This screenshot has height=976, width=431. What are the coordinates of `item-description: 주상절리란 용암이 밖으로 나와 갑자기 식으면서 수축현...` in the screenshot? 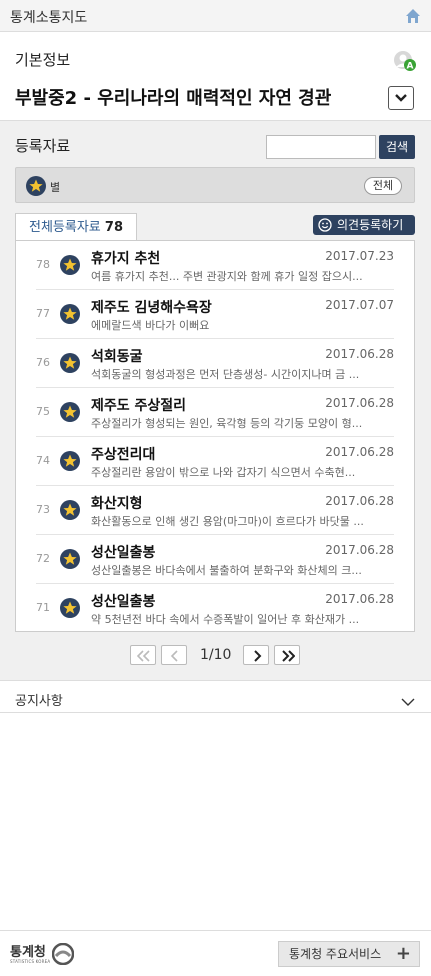 It's located at (223, 472).